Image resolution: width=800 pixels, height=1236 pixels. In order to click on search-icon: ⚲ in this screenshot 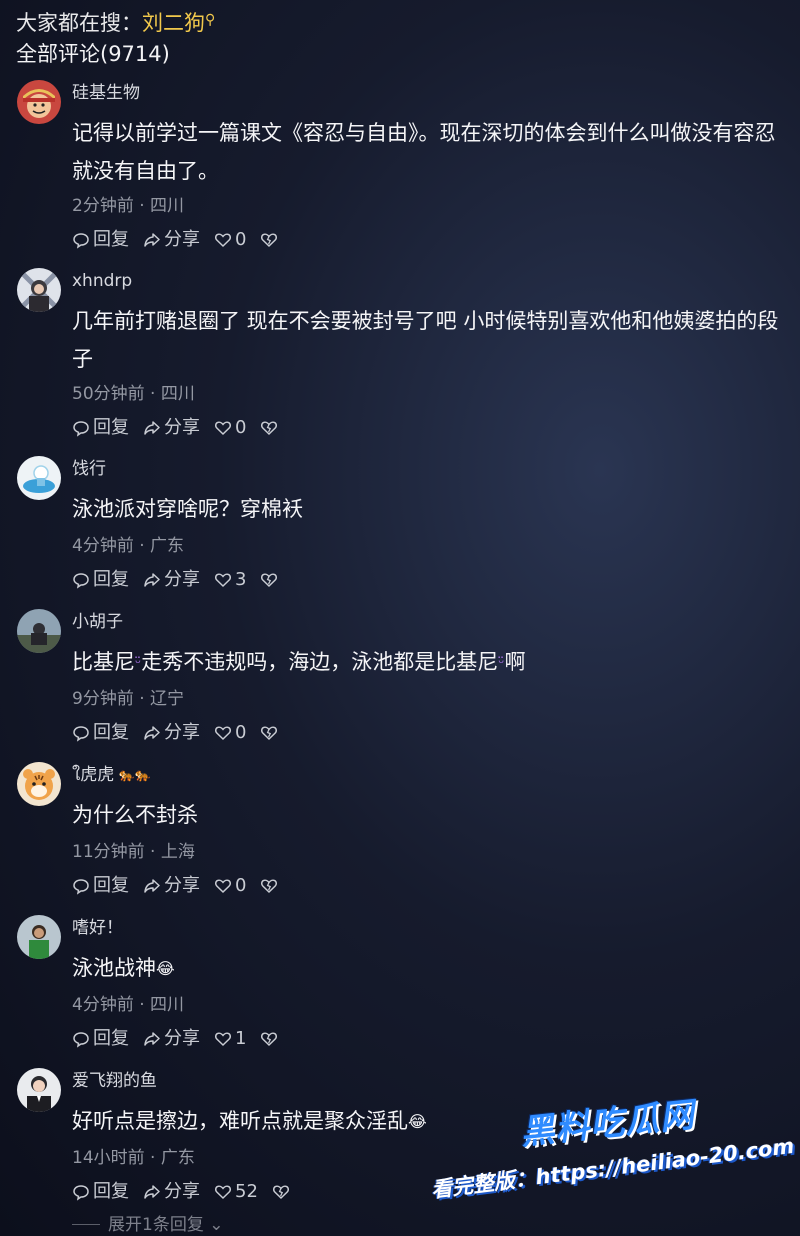, I will do `click(210, 20)`.